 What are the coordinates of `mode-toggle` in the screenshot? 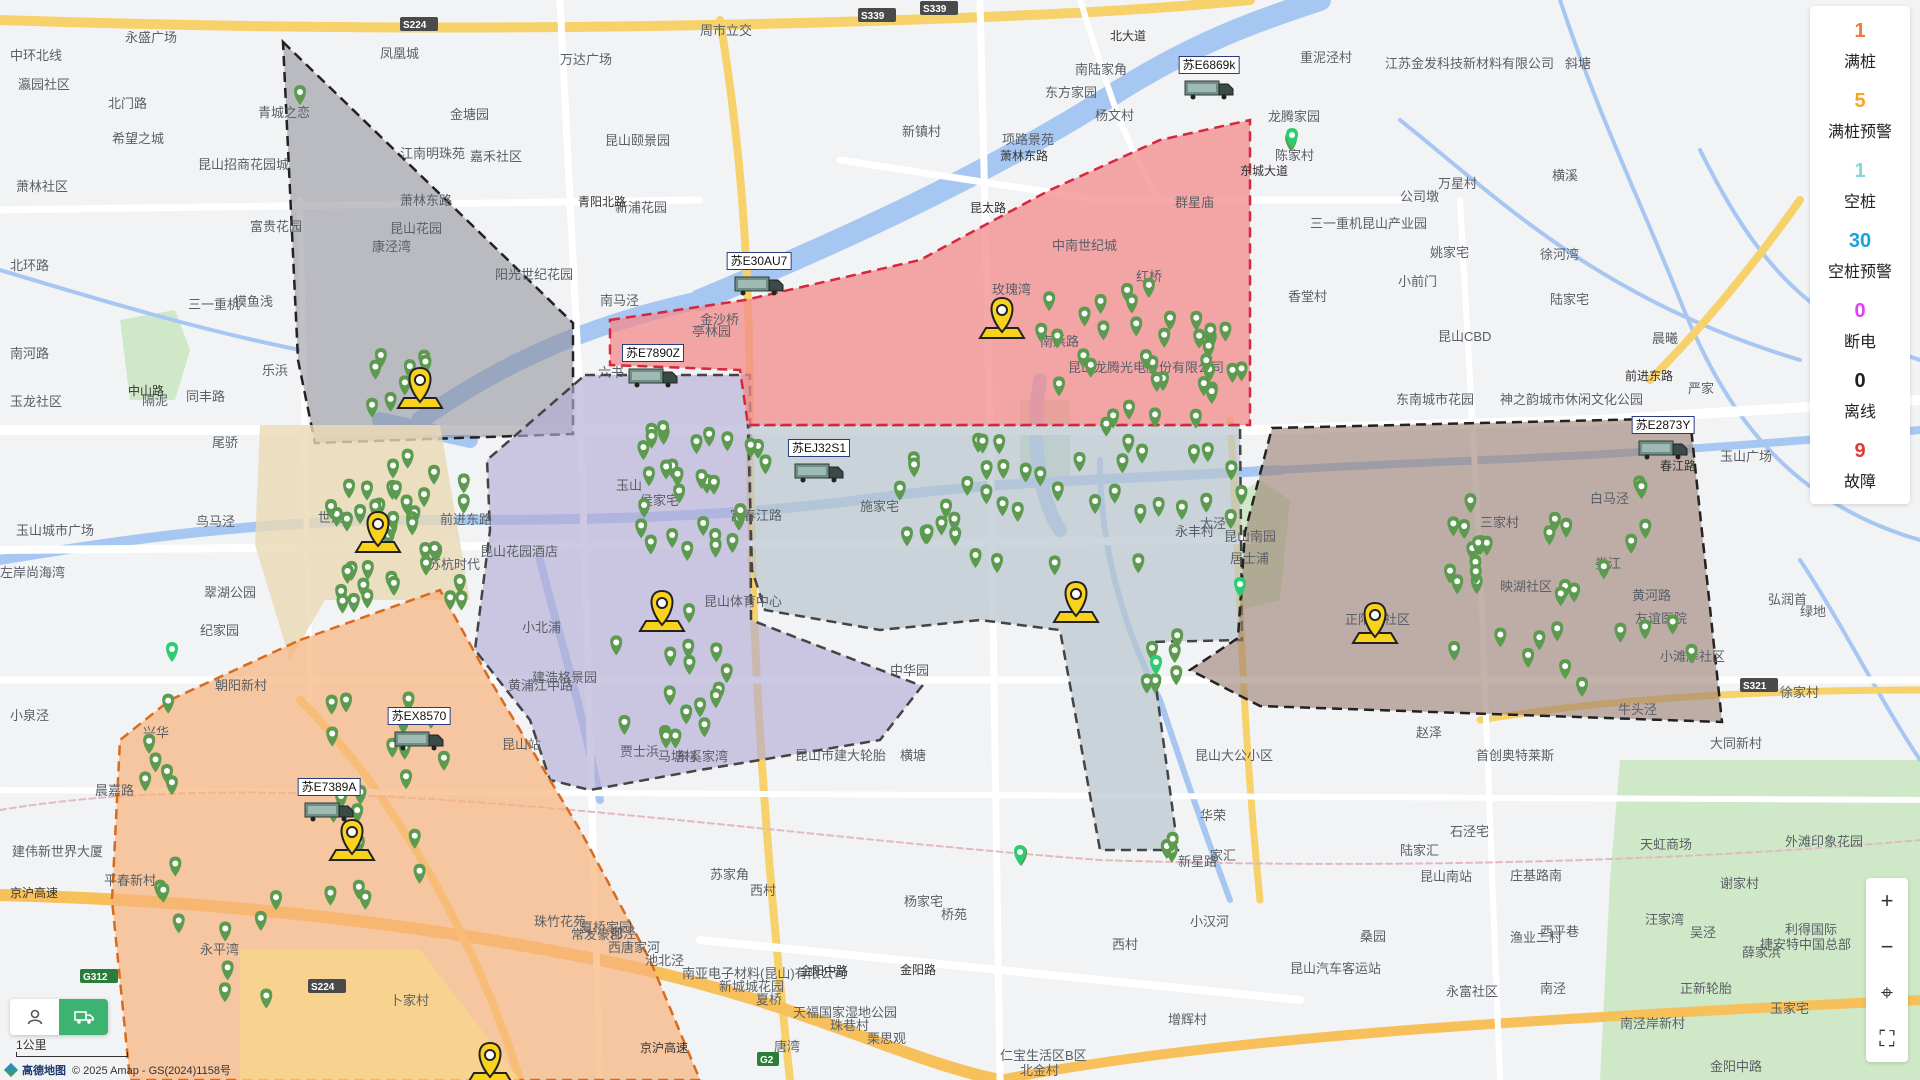 It's located at (59, 1017).